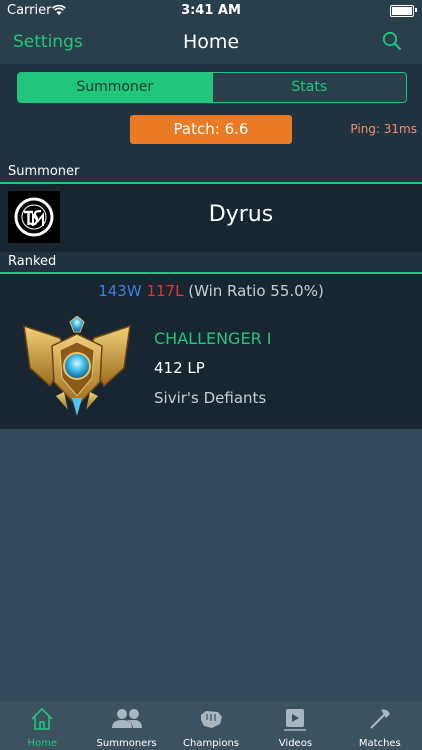 The height and width of the screenshot is (750, 422). What do you see at coordinates (416, 10) in the screenshot?
I see `battery-tip` at bounding box center [416, 10].